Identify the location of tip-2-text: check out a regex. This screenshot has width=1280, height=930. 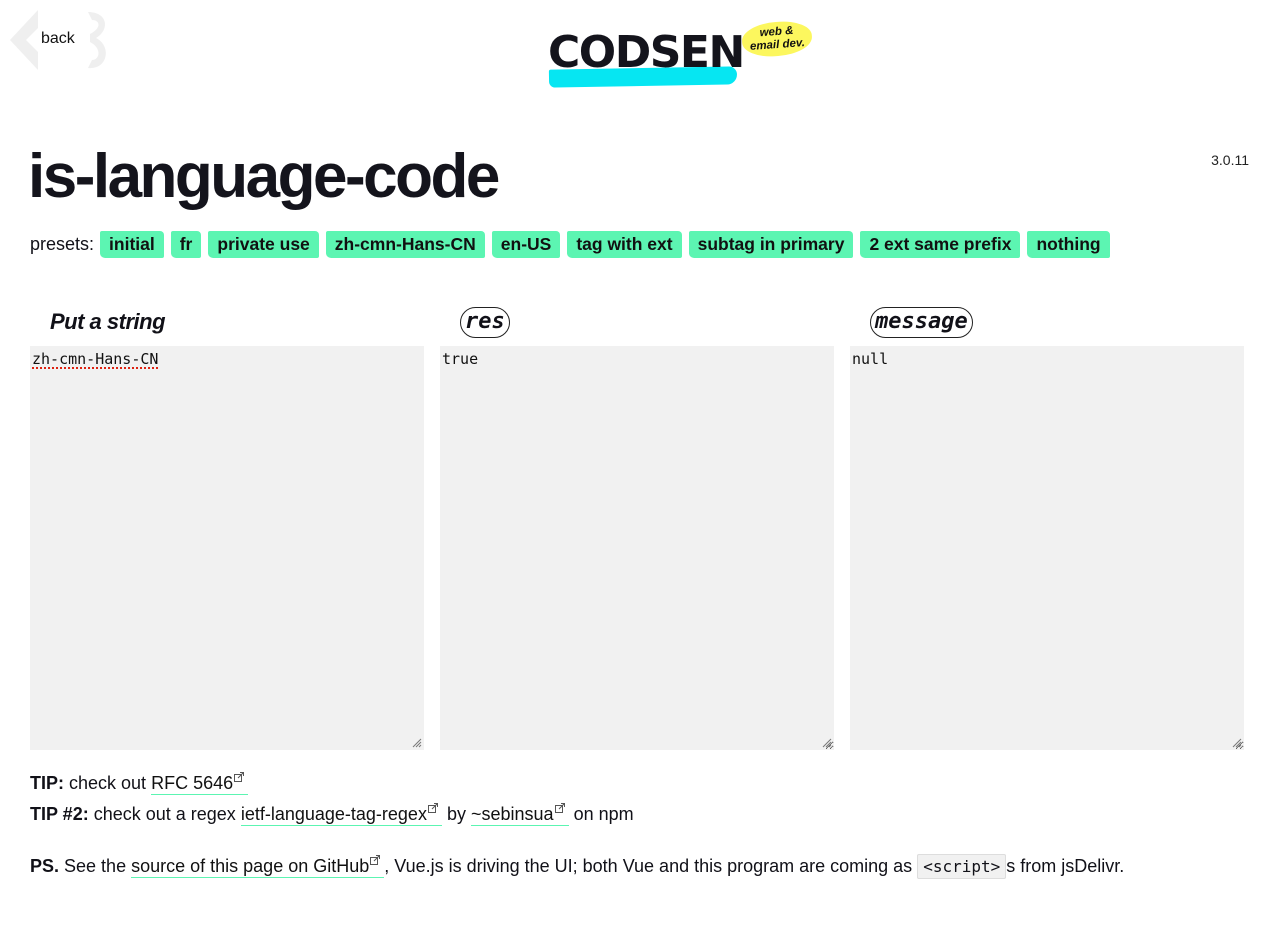
(164, 814).